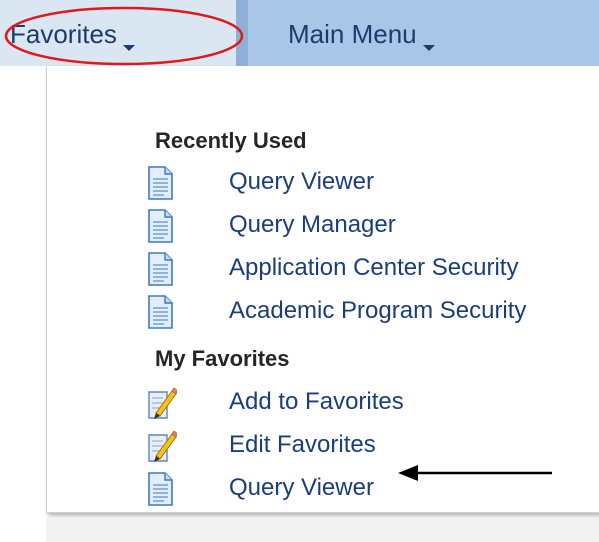 This screenshot has height=542, width=599. I want to click on main-menu-tab: Main Menu, so click(423, 33).